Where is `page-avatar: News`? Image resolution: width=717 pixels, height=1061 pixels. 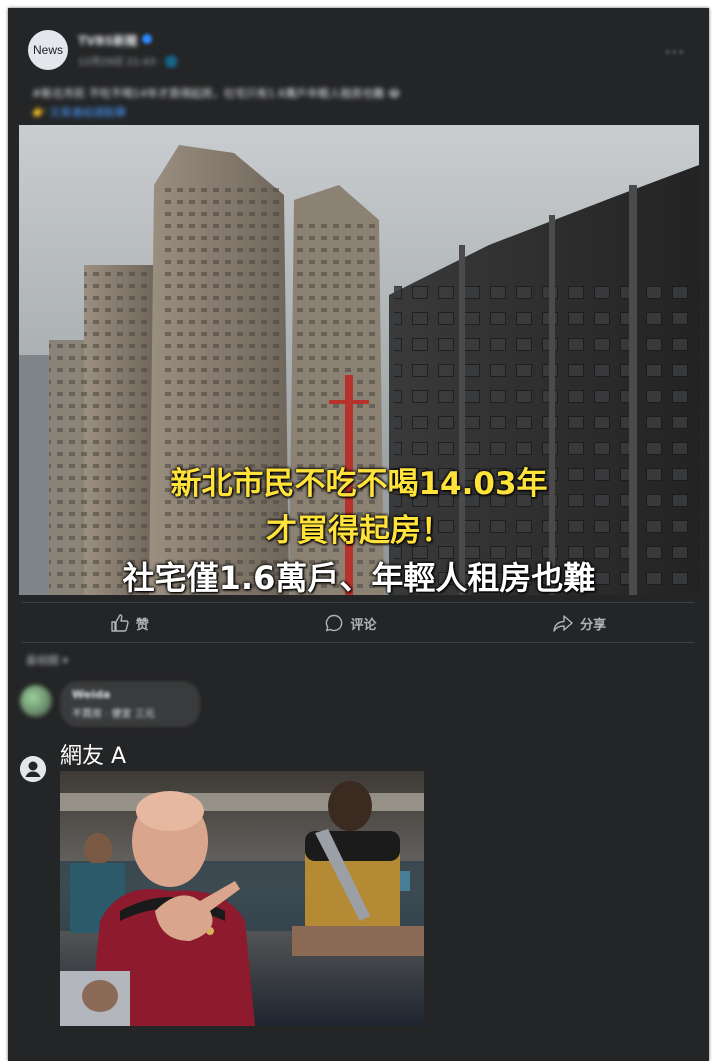 page-avatar: News is located at coordinates (48, 50).